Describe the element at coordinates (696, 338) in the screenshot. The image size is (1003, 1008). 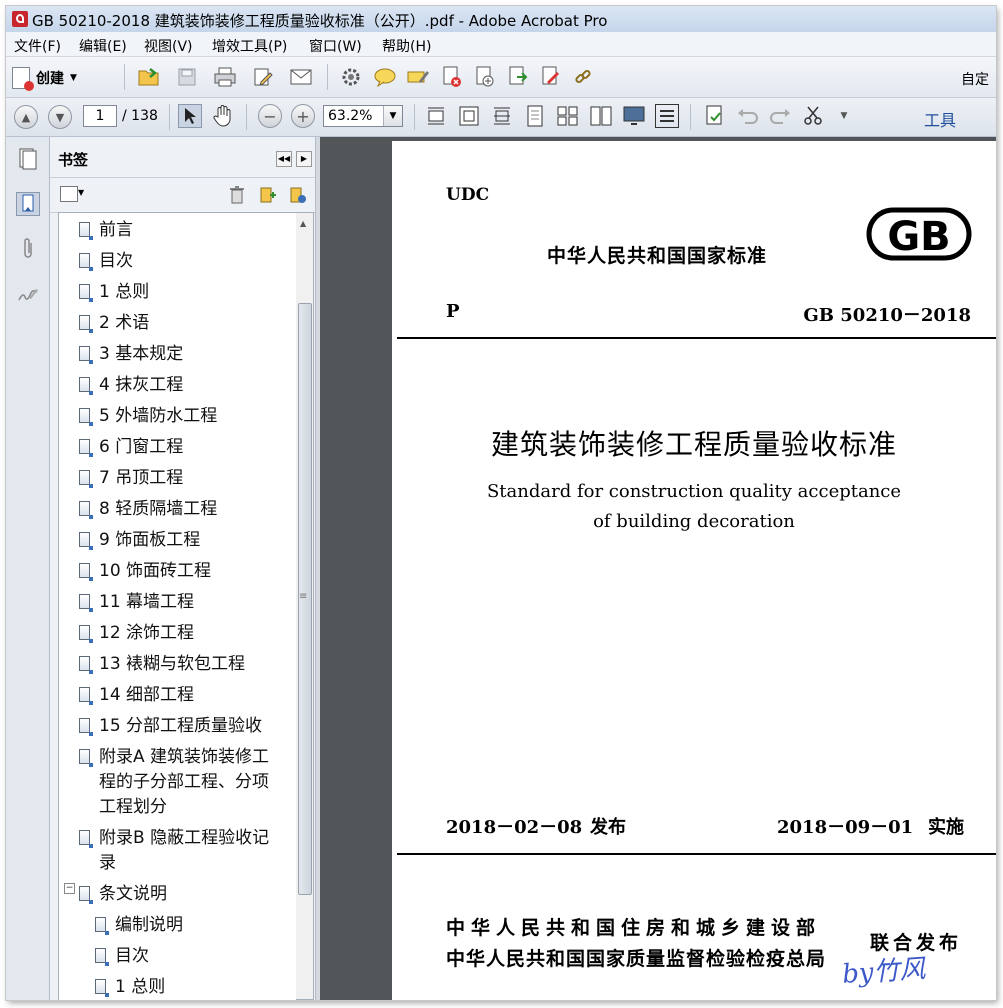
I see `divider` at that location.